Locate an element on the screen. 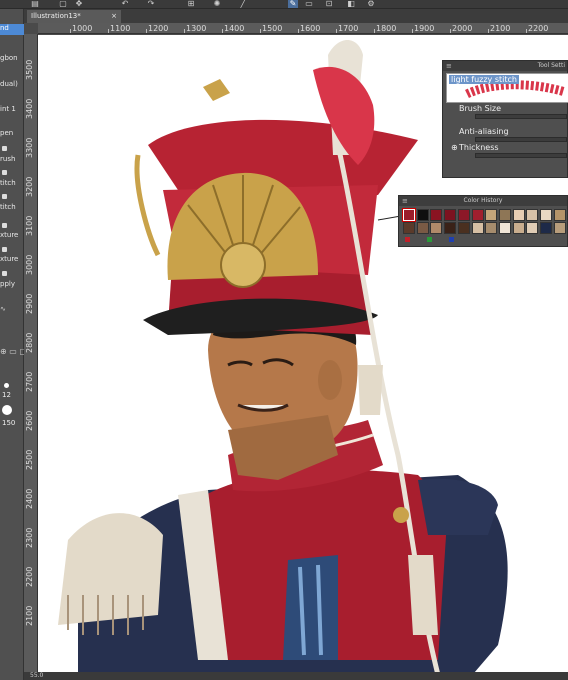 This screenshot has height=680, width=568. ruler-top-label: 1000 is located at coordinates (82, 28).